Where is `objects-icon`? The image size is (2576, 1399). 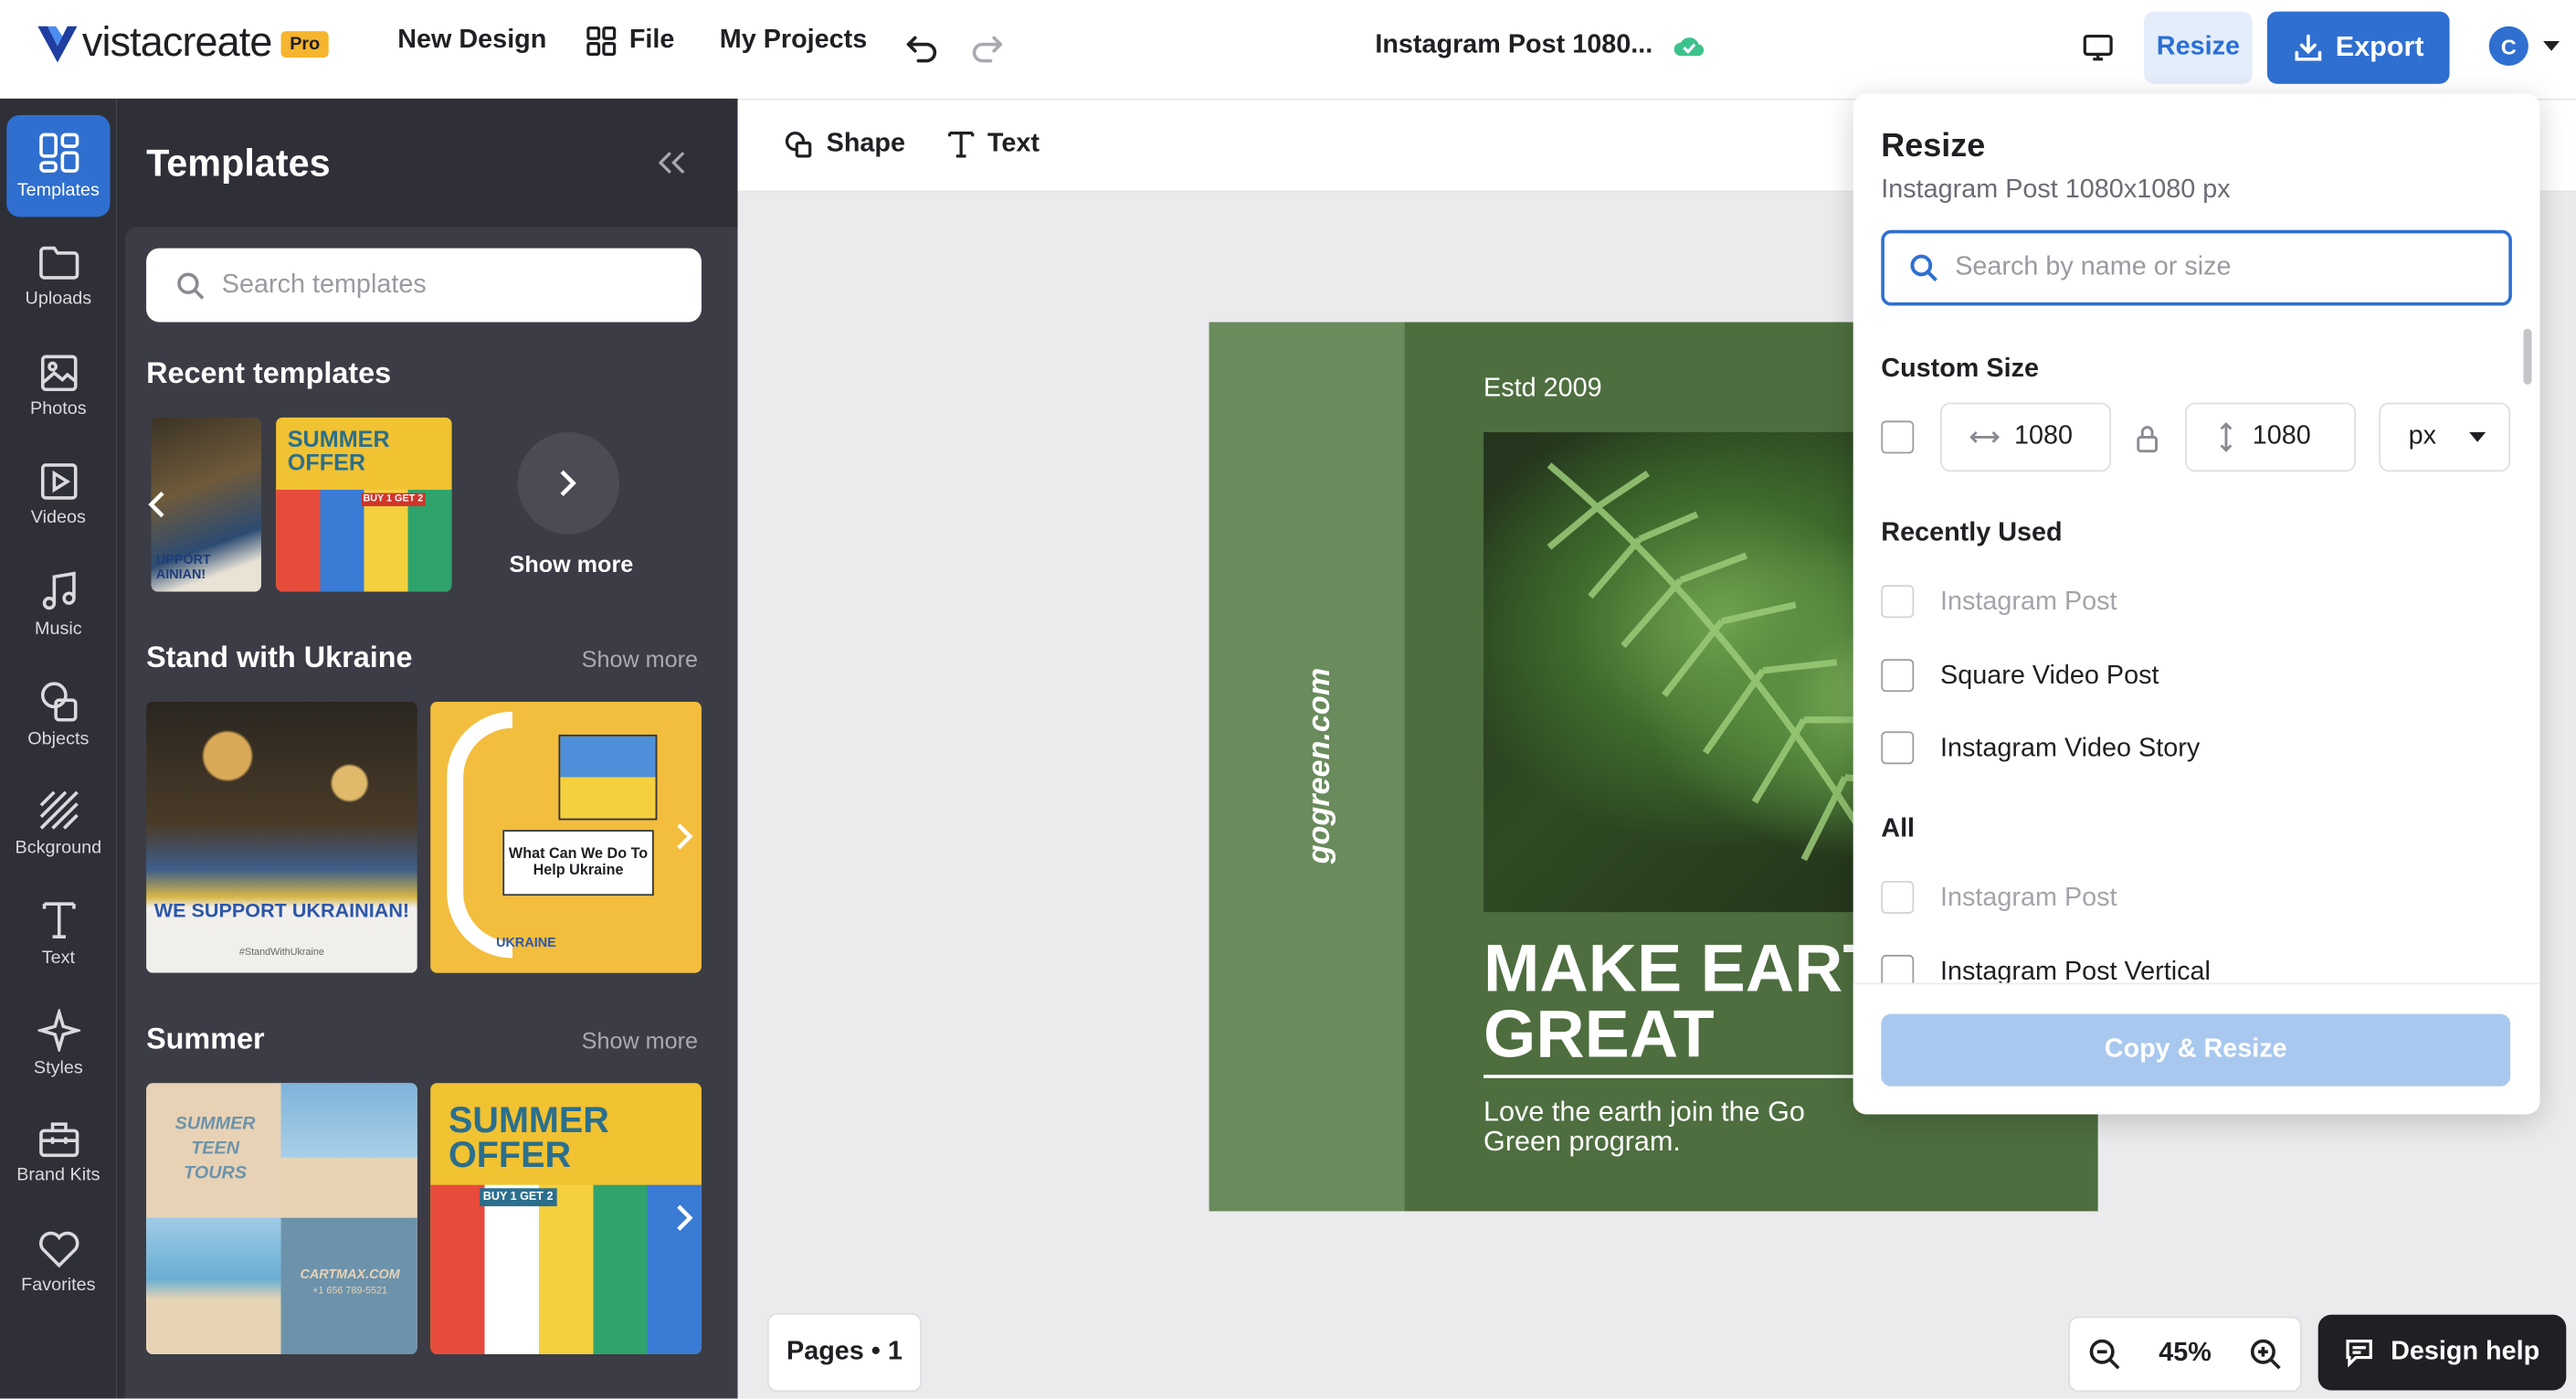
objects-icon is located at coordinates (58, 702).